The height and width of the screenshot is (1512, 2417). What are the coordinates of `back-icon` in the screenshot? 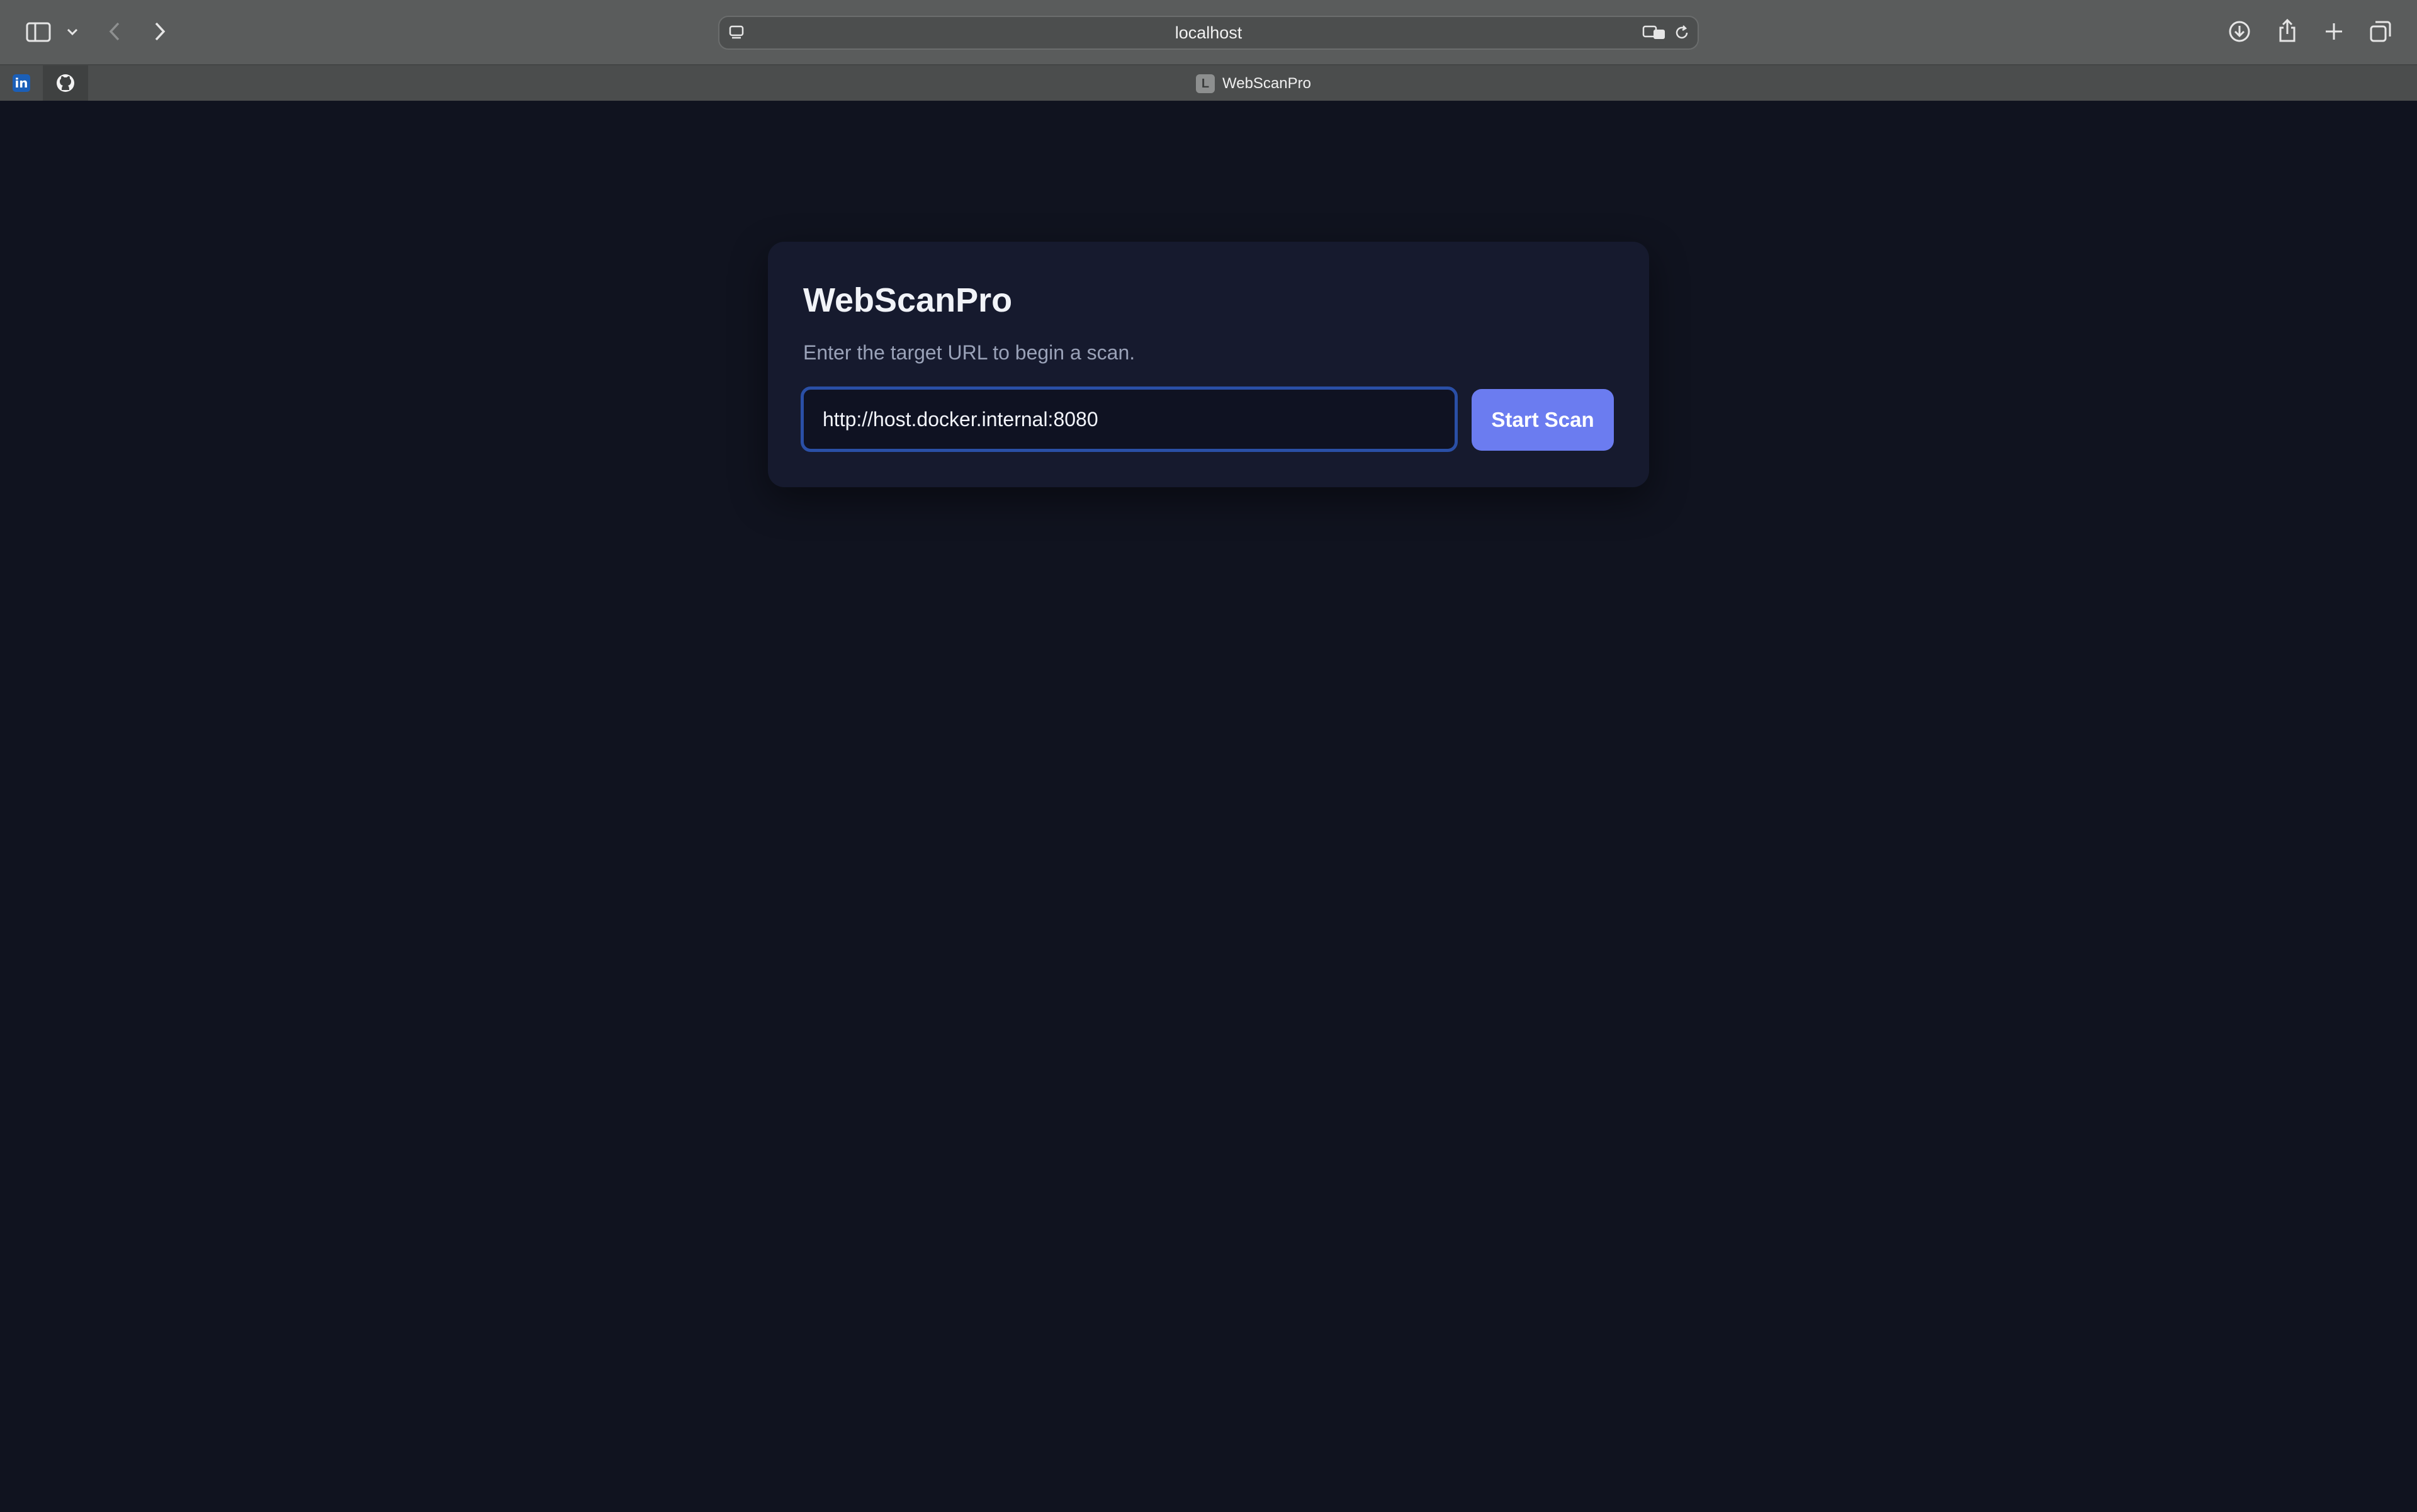 It's located at (114, 31).